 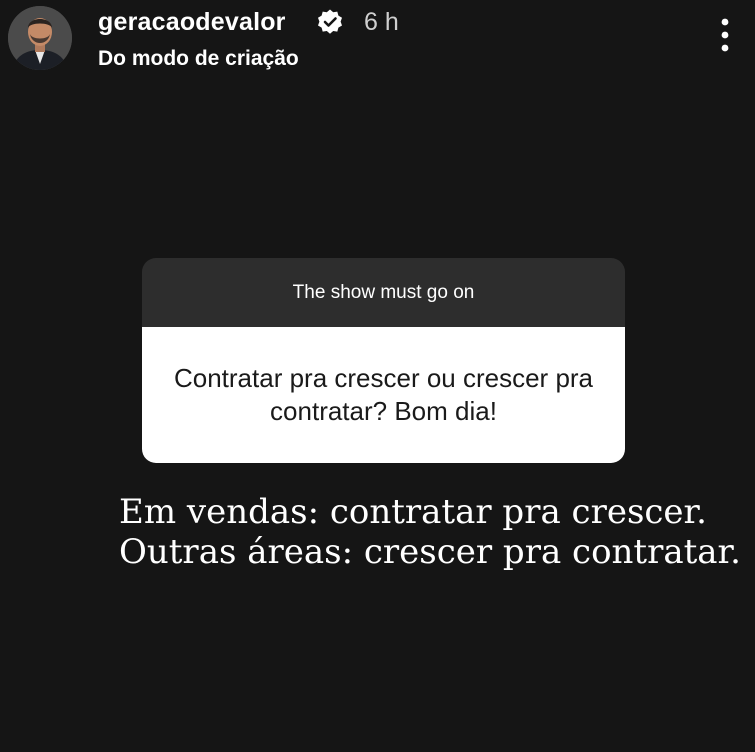 What do you see at coordinates (381, 22) in the screenshot?
I see `post-time: 6 h` at bounding box center [381, 22].